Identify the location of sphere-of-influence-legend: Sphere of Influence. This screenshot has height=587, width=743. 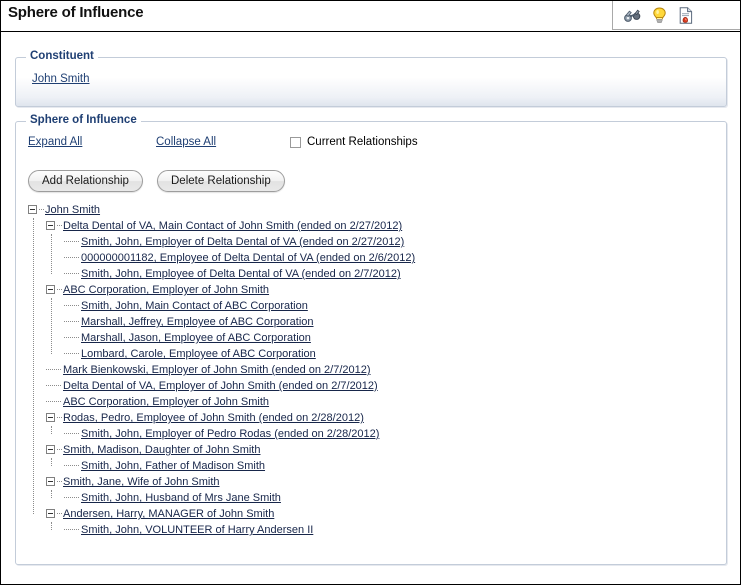
(83, 120).